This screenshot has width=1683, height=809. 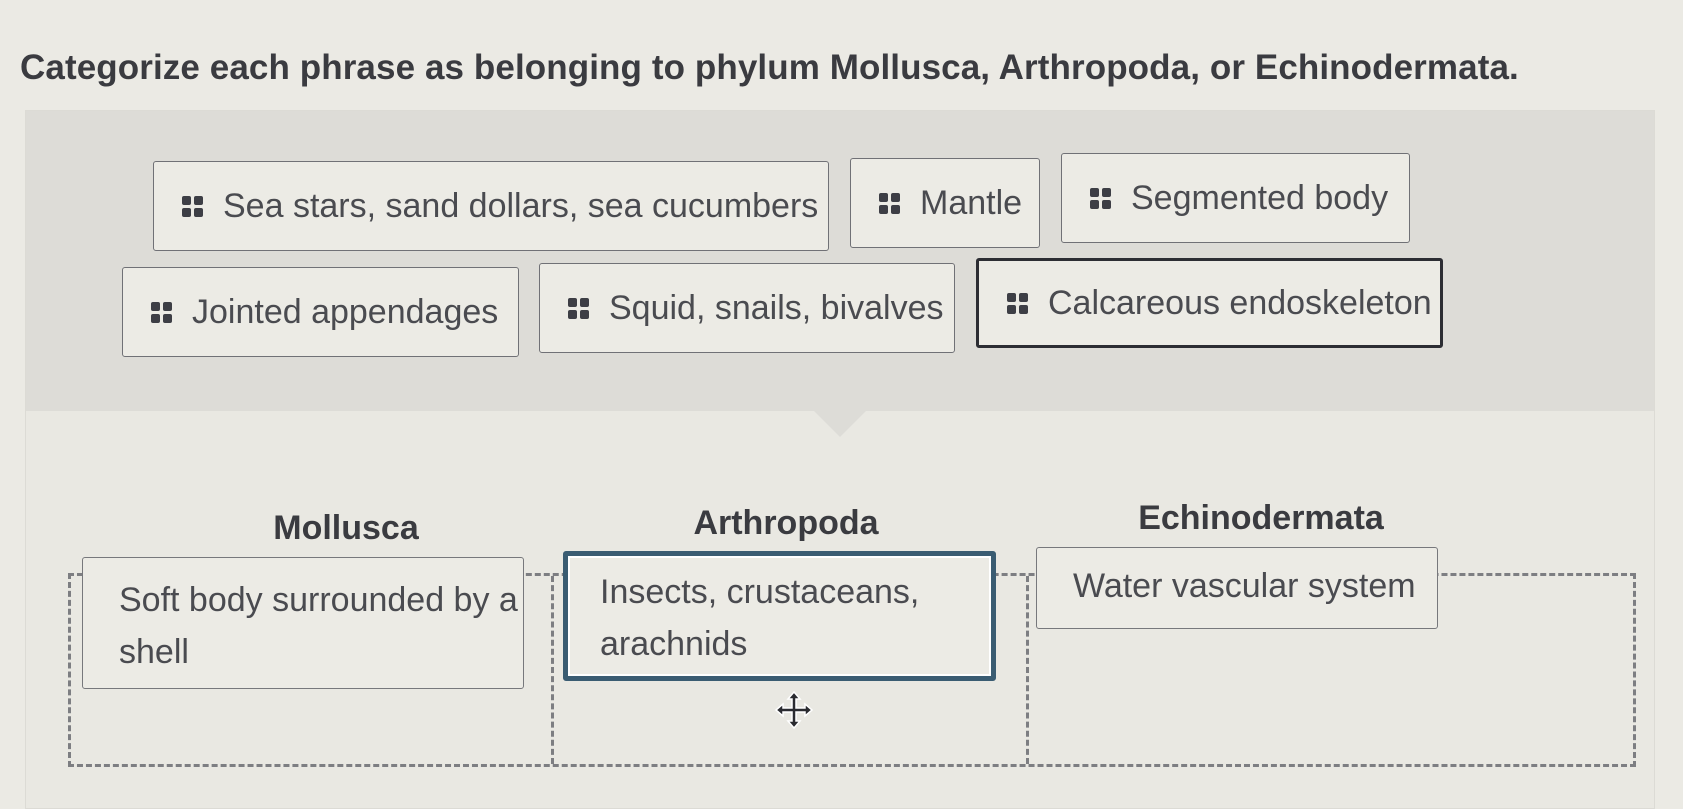 I want to click on draggable-chip-selected: Calcareous endoskeleton, so click(x=1209, y=303).